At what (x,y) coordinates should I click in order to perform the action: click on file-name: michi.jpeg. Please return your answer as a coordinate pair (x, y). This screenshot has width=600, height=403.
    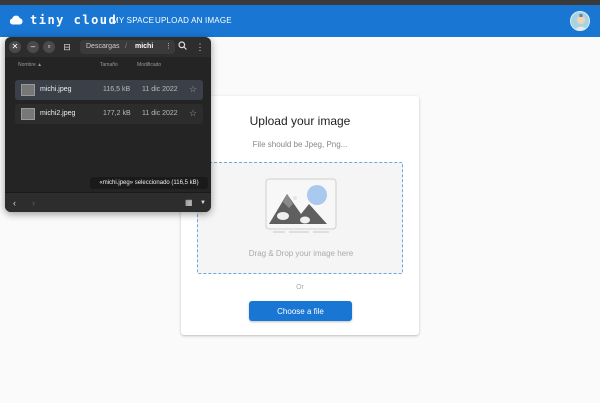
    Looking at the image, I should click on (56, 89).